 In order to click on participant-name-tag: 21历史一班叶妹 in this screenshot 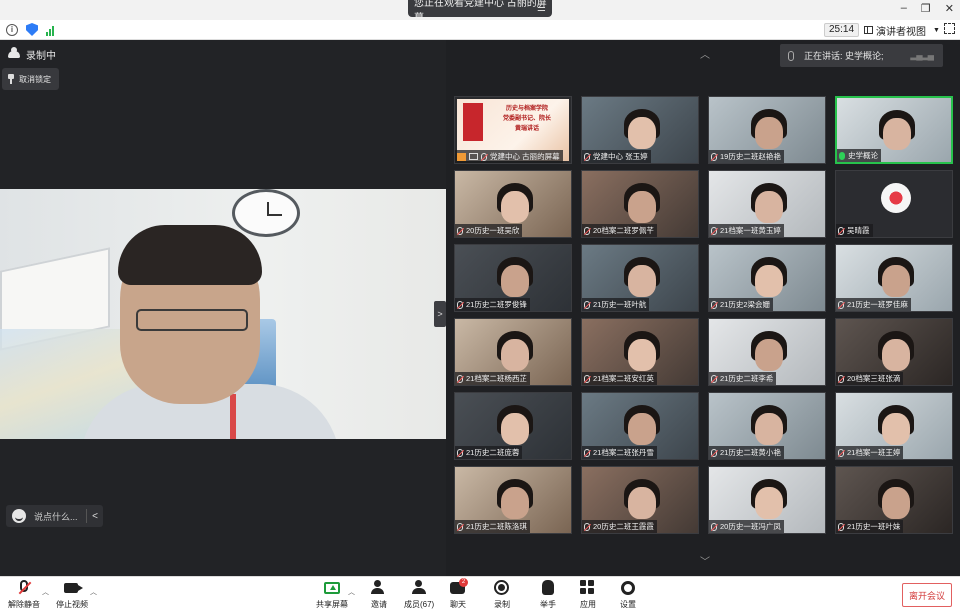, I will do `click(870, 526)`.